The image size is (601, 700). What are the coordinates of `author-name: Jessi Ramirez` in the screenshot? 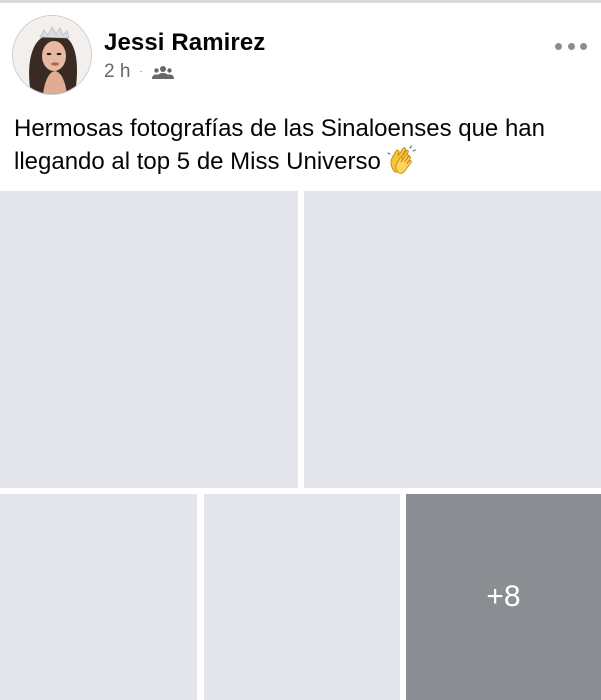 It's located at (184, 43).